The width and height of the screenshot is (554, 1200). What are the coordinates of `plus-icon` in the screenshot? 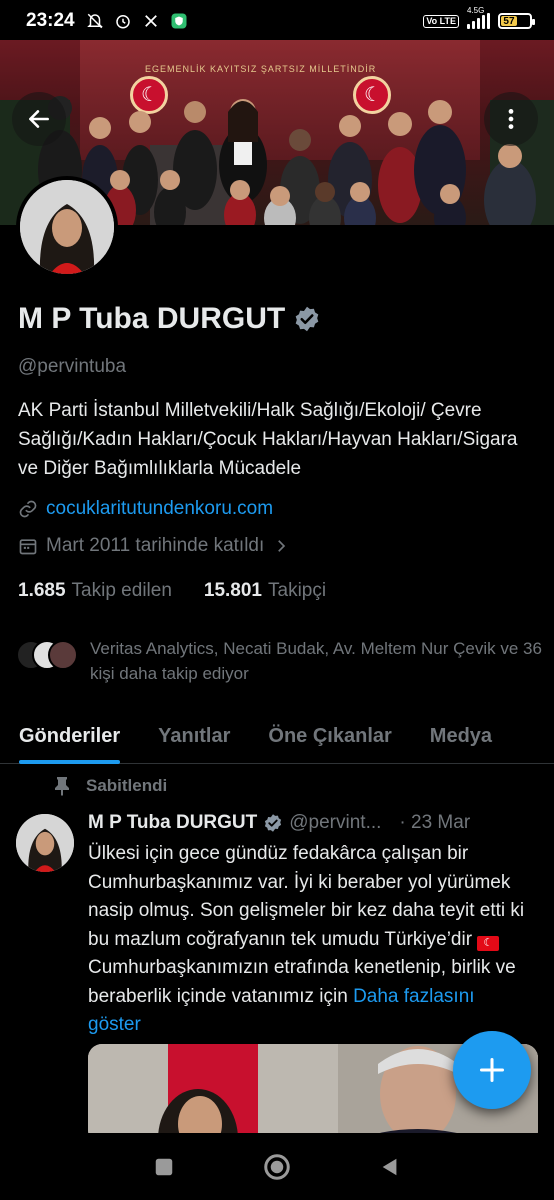 It's located at (492, 1070).